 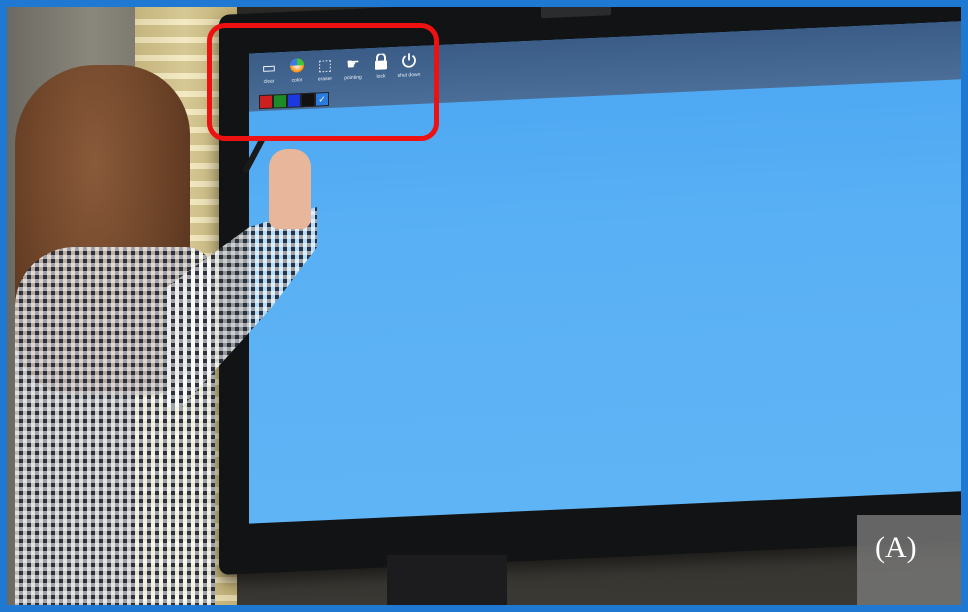 What do you see at coordinates (896, 547) in the screenshot?
I see `panel-label: (A)` at bounding box center [896, 547].